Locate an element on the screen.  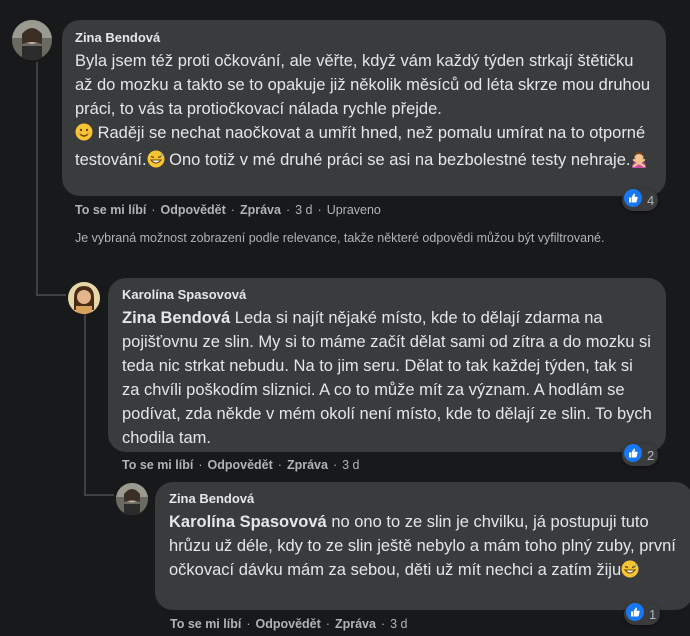
reaction-summary: 4 is located at coordinates (640, 200).